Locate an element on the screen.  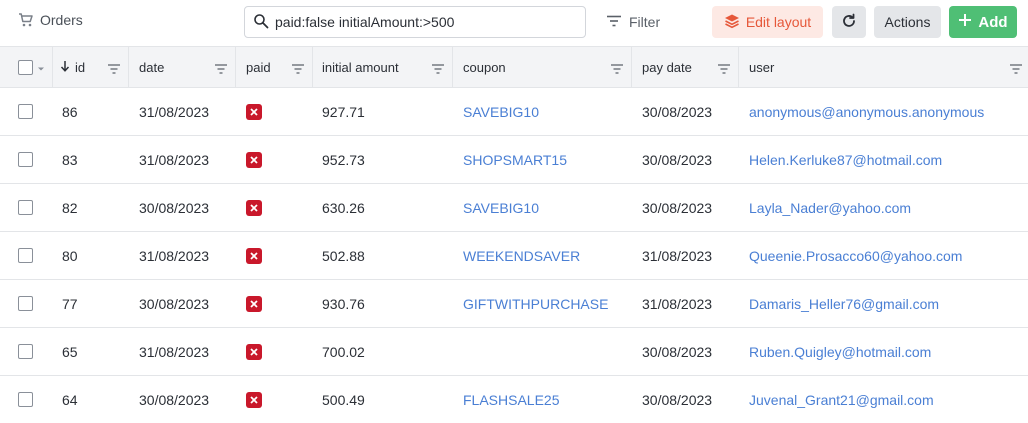
select-all-control is located at coordinates (31, 67).